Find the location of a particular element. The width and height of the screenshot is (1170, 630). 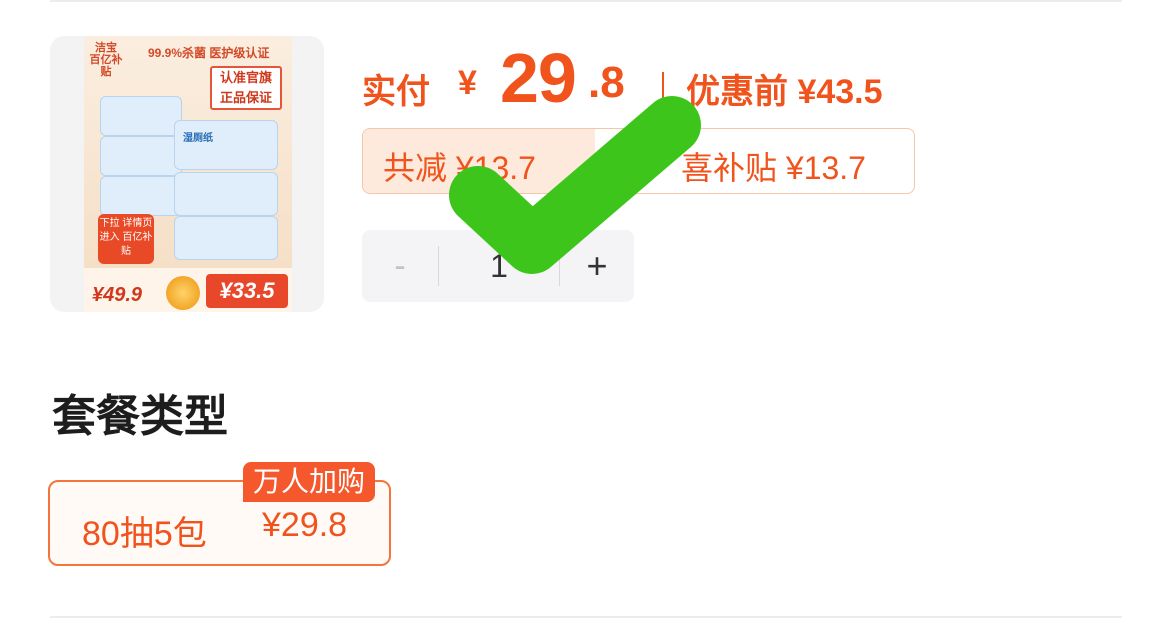

product-pack-front: 湿厕纸 is located at coordinates (226, 145).